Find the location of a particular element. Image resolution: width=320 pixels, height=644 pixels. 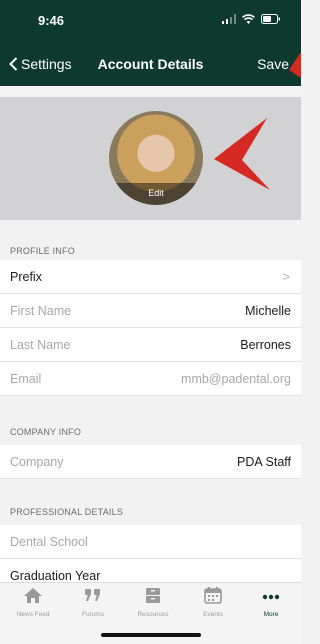

first-name-value: Michelle is located at coordinates (268, 311).